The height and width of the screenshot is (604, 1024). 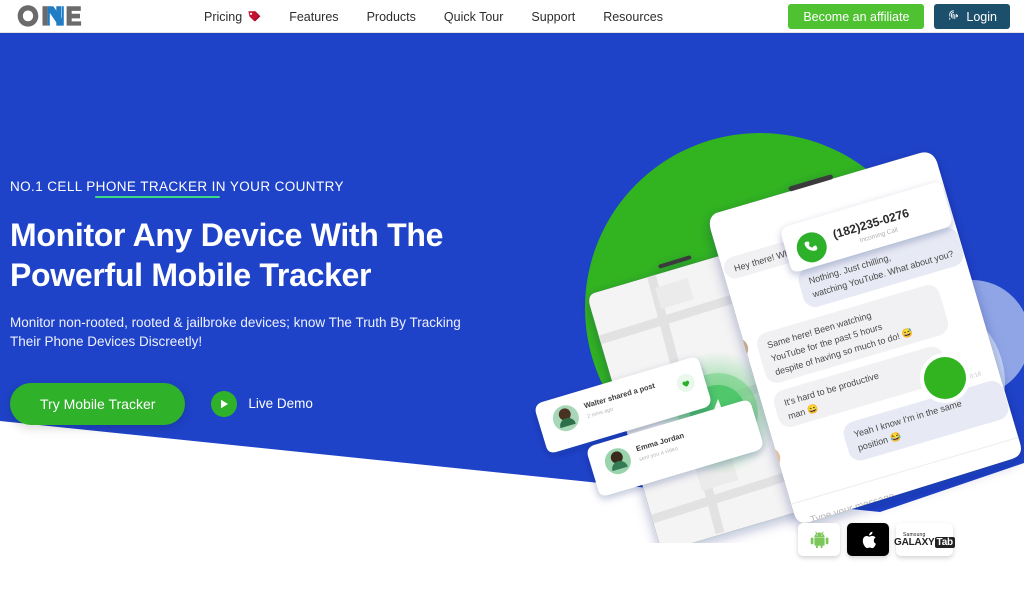 I want to click on fingerprint-icon, so click(x=953, y=17).